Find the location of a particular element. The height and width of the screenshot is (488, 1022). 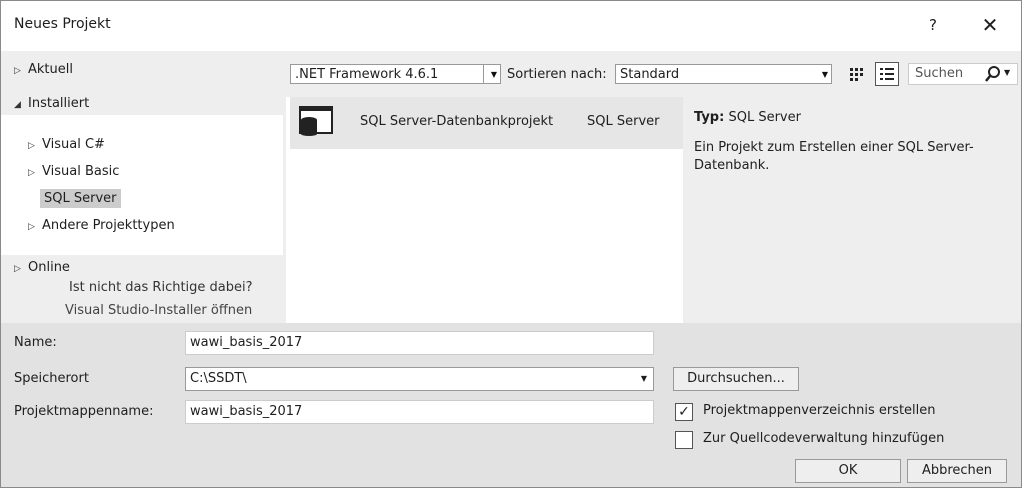

small-icons-view-icon is located at coordinates (857, 74).